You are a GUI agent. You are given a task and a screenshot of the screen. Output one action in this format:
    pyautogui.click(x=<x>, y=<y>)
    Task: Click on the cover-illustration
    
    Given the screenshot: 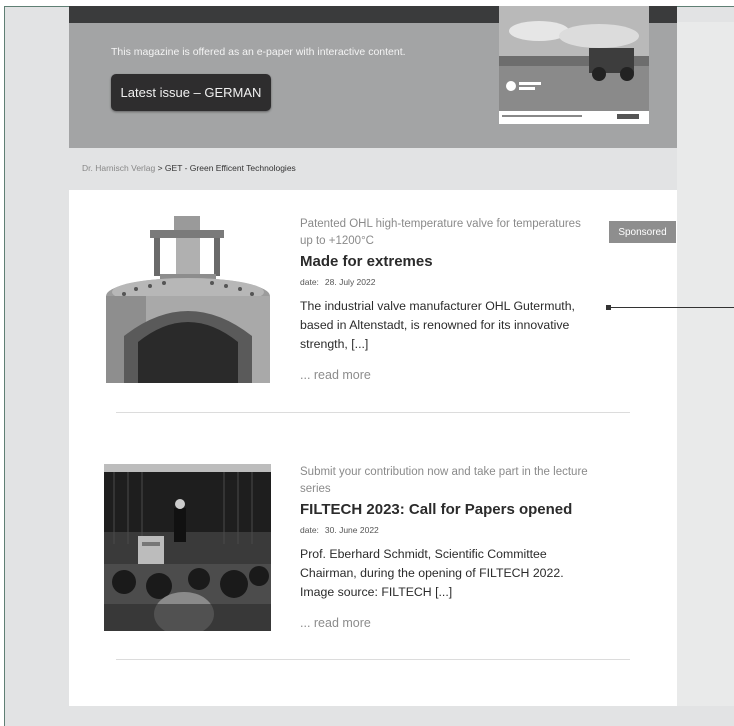 What is the action you would take?
    pyautogui.click(x=574, y=65)
    